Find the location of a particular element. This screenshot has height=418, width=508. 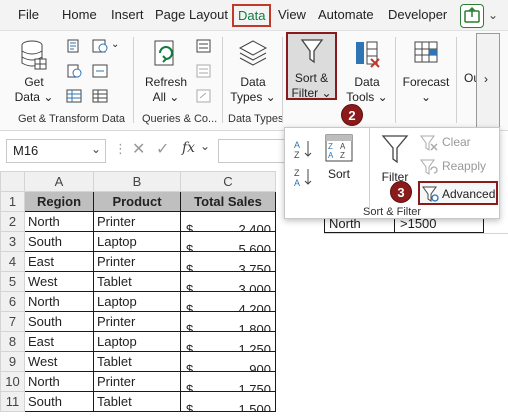

row-header: 9 is located at coordinates (12, 361).